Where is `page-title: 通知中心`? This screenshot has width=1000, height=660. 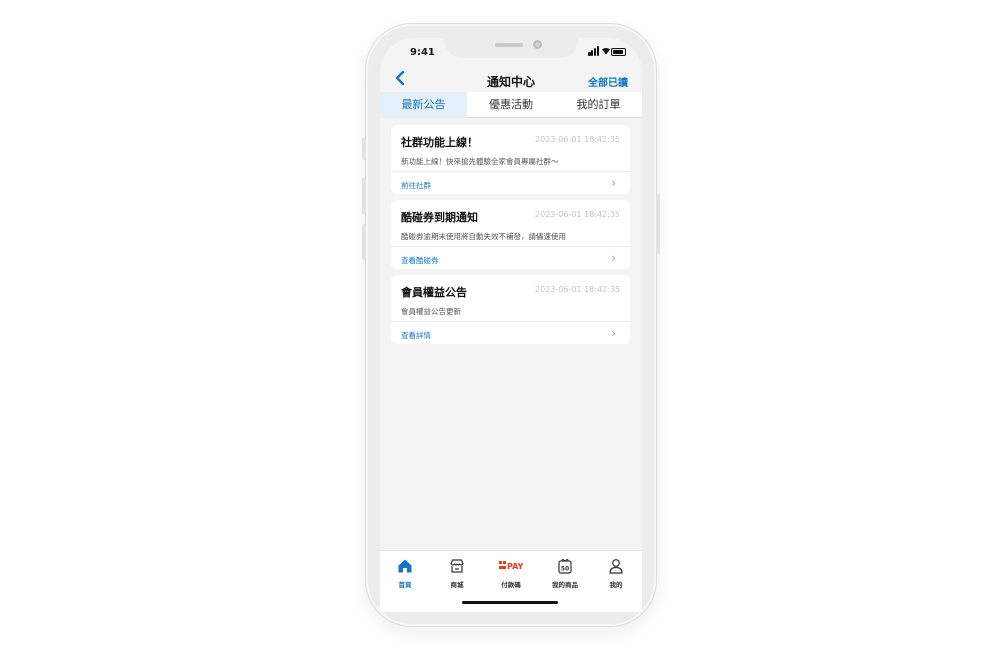 page-title: 通知中心 is located at coordinates (510, 82).